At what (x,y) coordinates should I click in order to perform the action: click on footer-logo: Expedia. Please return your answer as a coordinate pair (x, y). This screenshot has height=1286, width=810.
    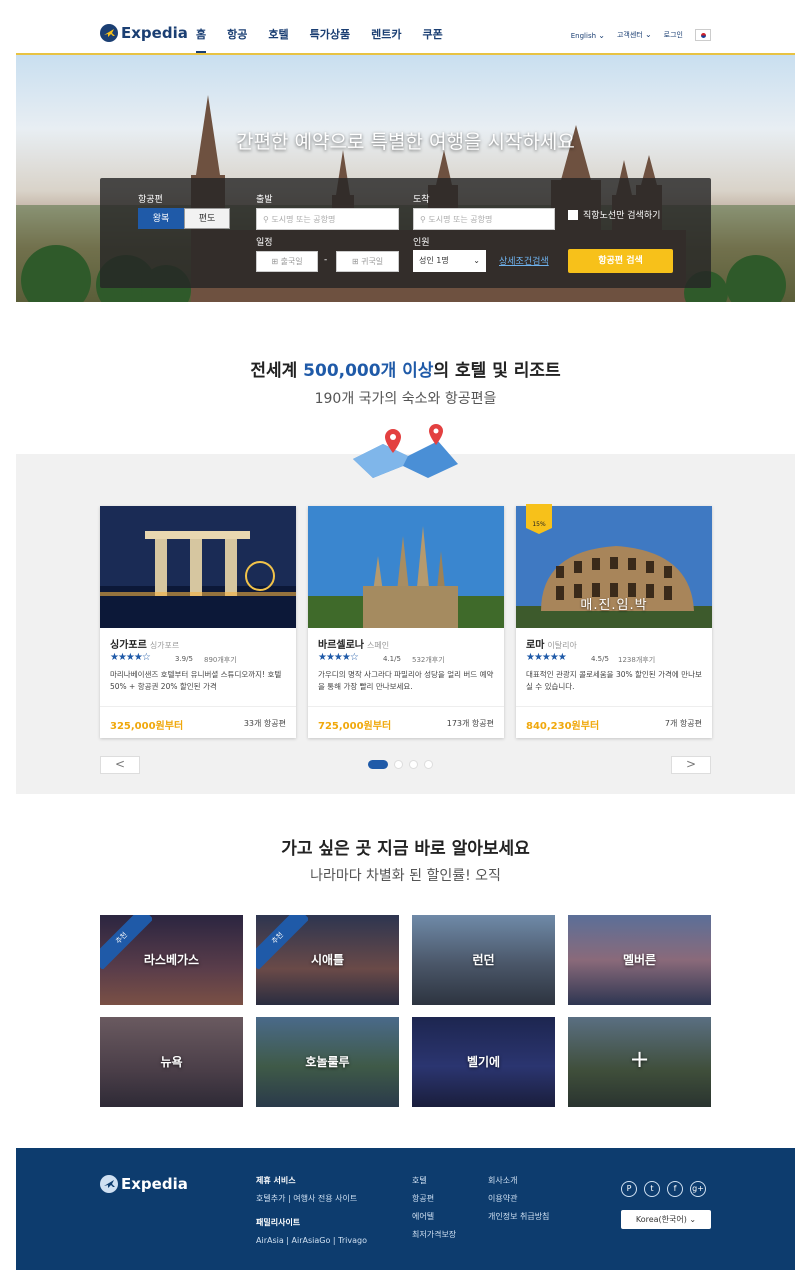
    Looking at the image, I should click on (144, 1184).